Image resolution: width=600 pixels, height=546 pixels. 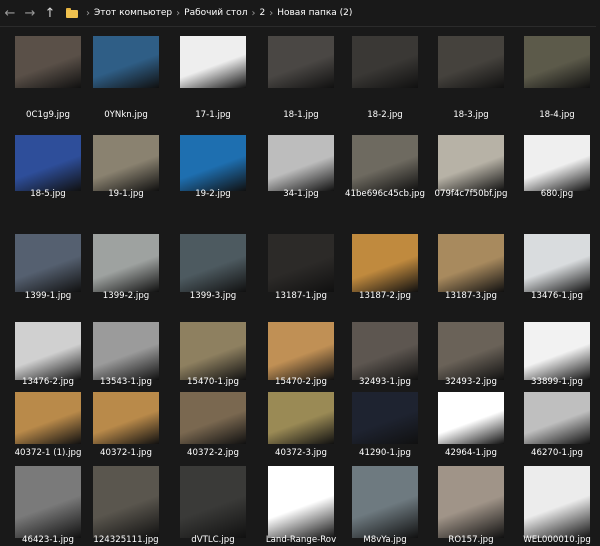 What do you see at coordinates (471, 115) in the screenshot?
I see `file-name: 18-3.jpg` at bounding box center [471, 115].